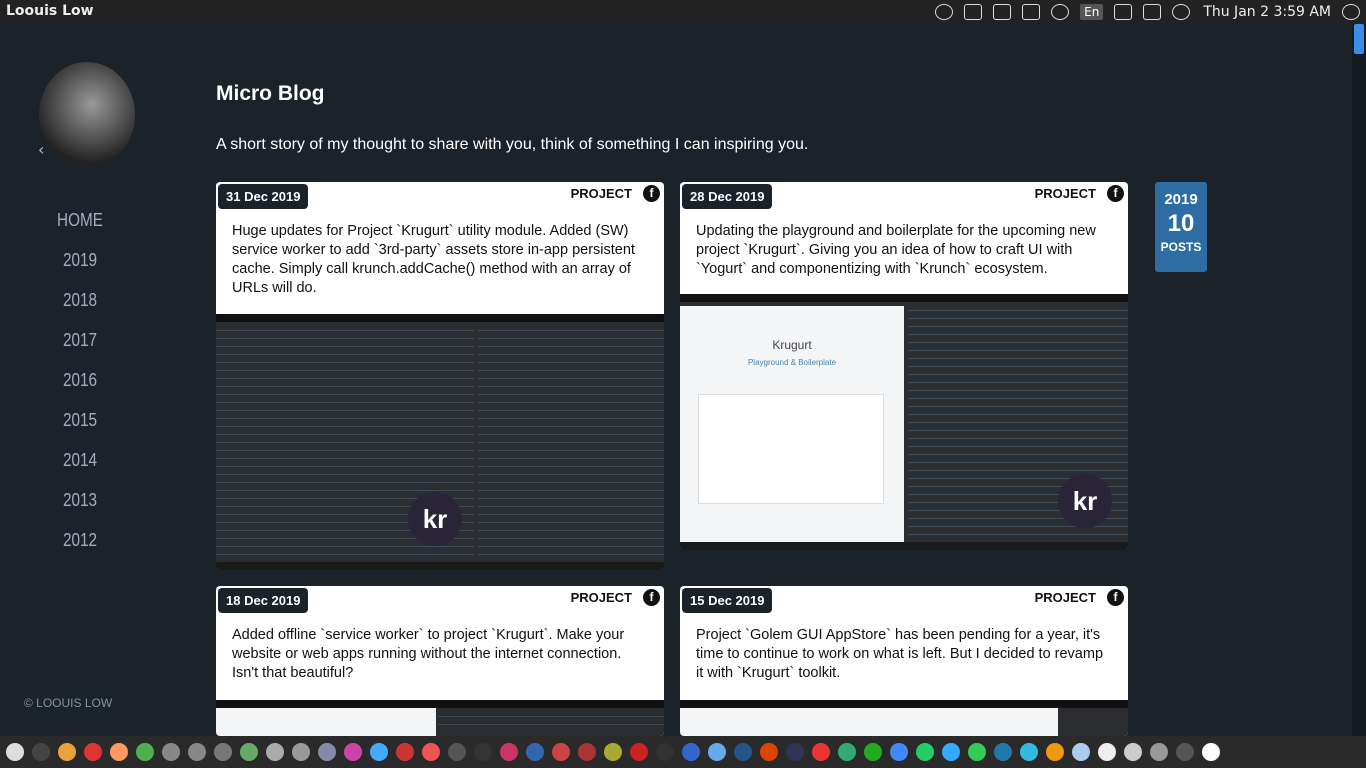 This screenshot has height=768, width=1366. I want to click on app-indicator-icon, so click(973, 12).